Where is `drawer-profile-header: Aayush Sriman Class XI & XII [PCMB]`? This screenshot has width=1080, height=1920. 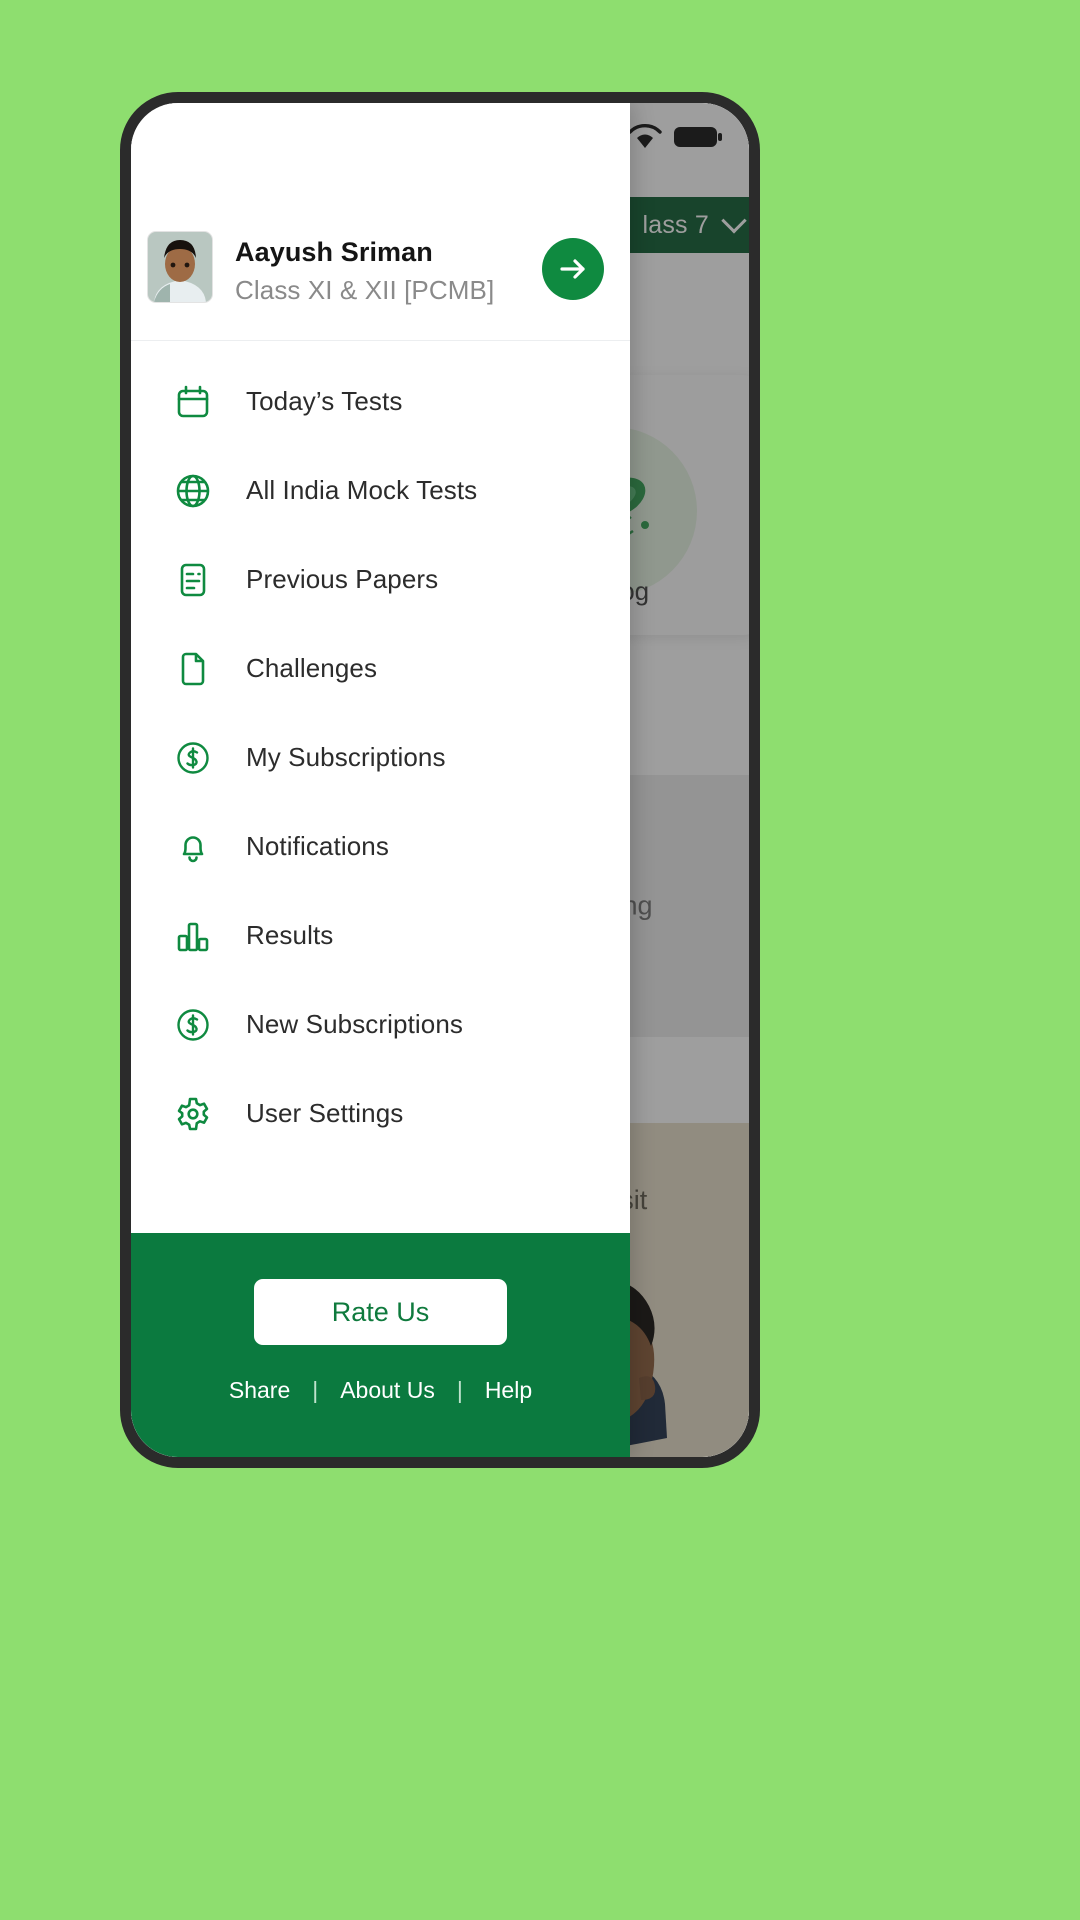
drawer-profile-header: Aayush Sriman Class XI & XII [PCMB] is located at coordinates (380, 222).